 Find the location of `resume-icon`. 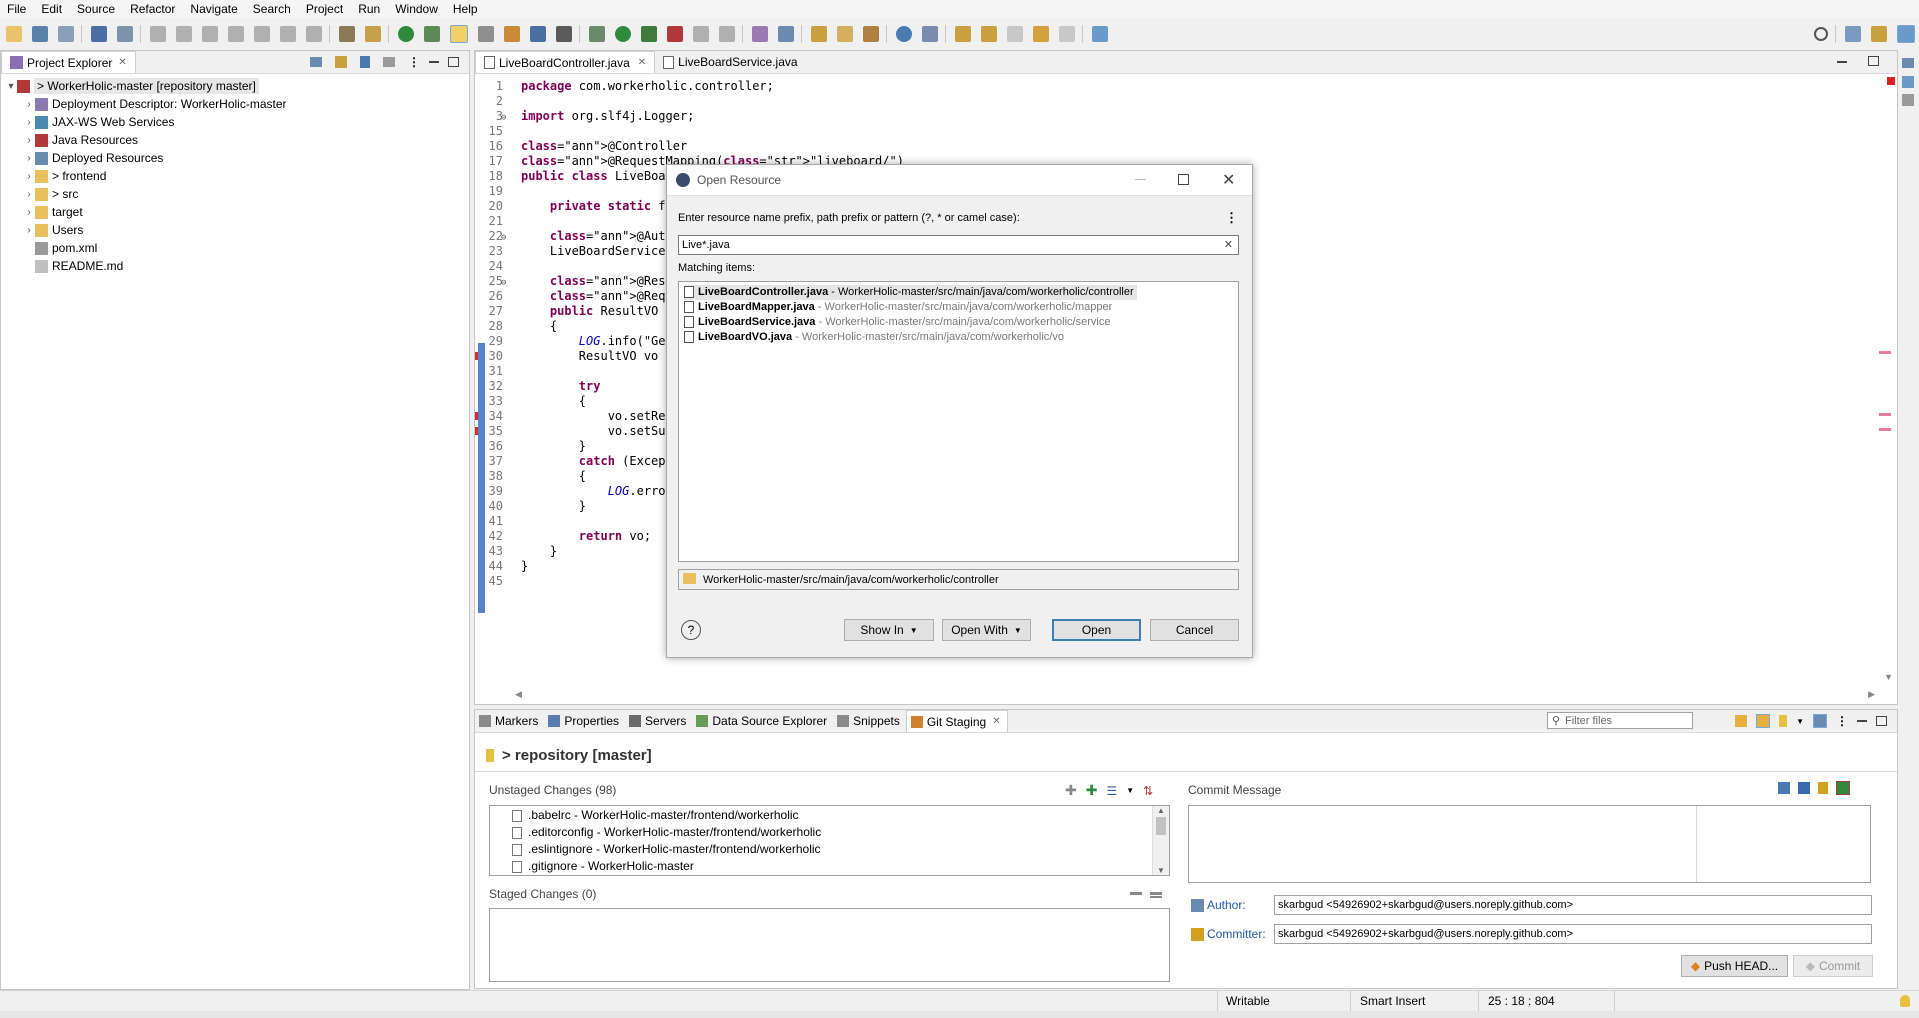

resume-icon is located at coordinates (158, 34).